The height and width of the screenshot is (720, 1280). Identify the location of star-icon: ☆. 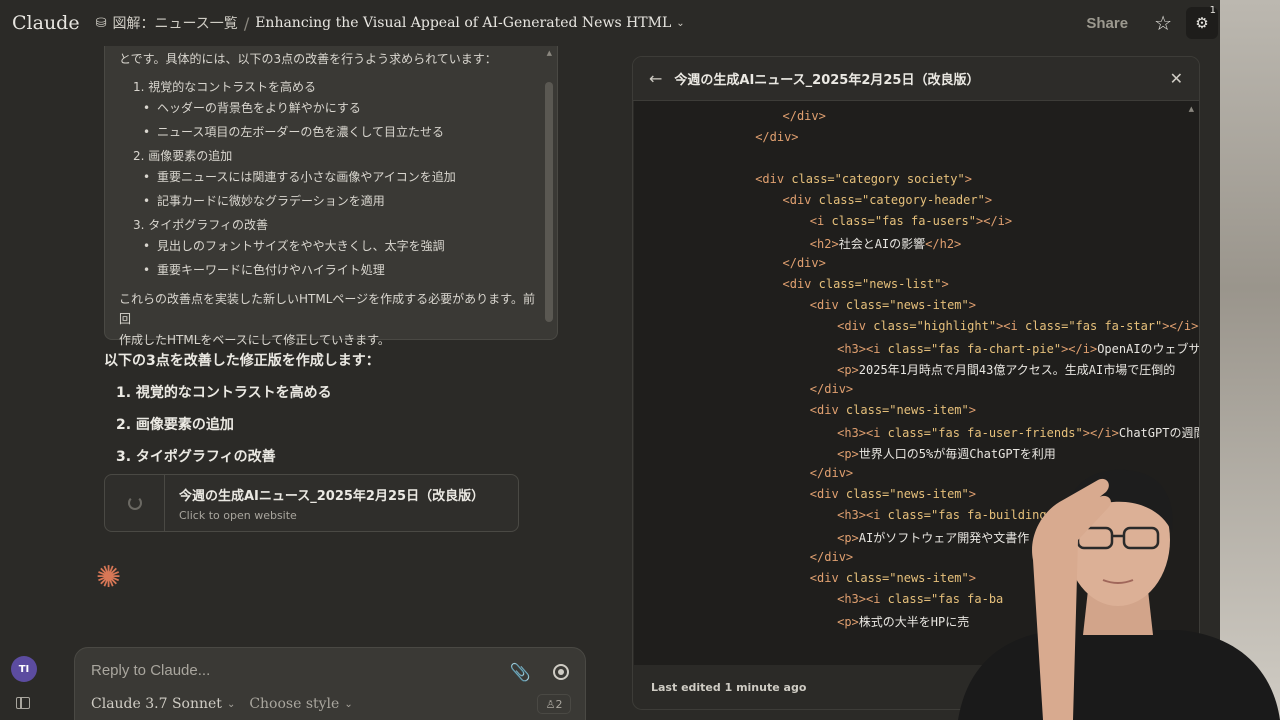
(1163, 23).